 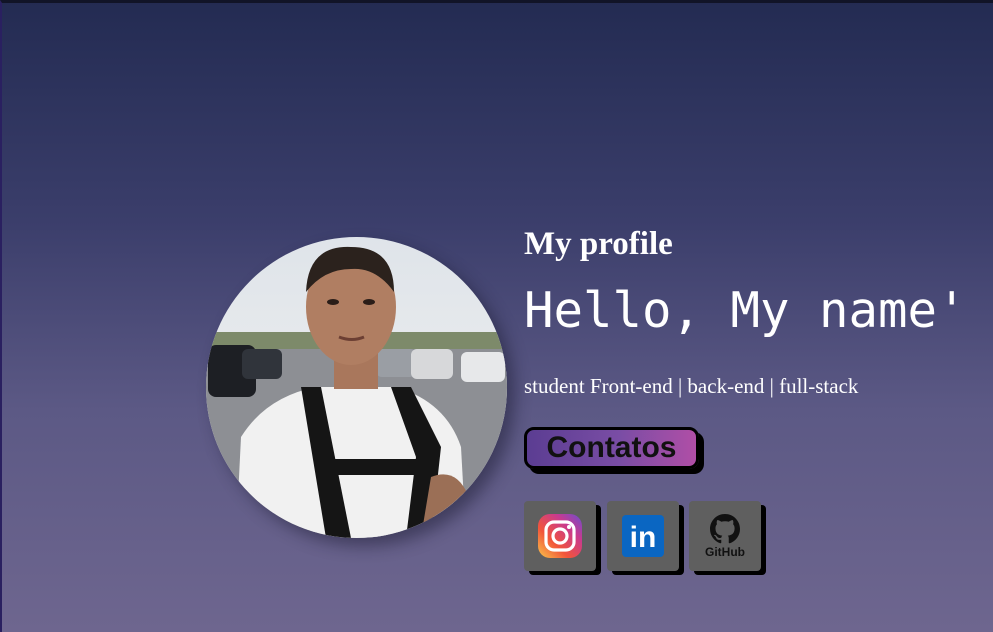 I want to click on github-icon, so click(x=725, y=528).